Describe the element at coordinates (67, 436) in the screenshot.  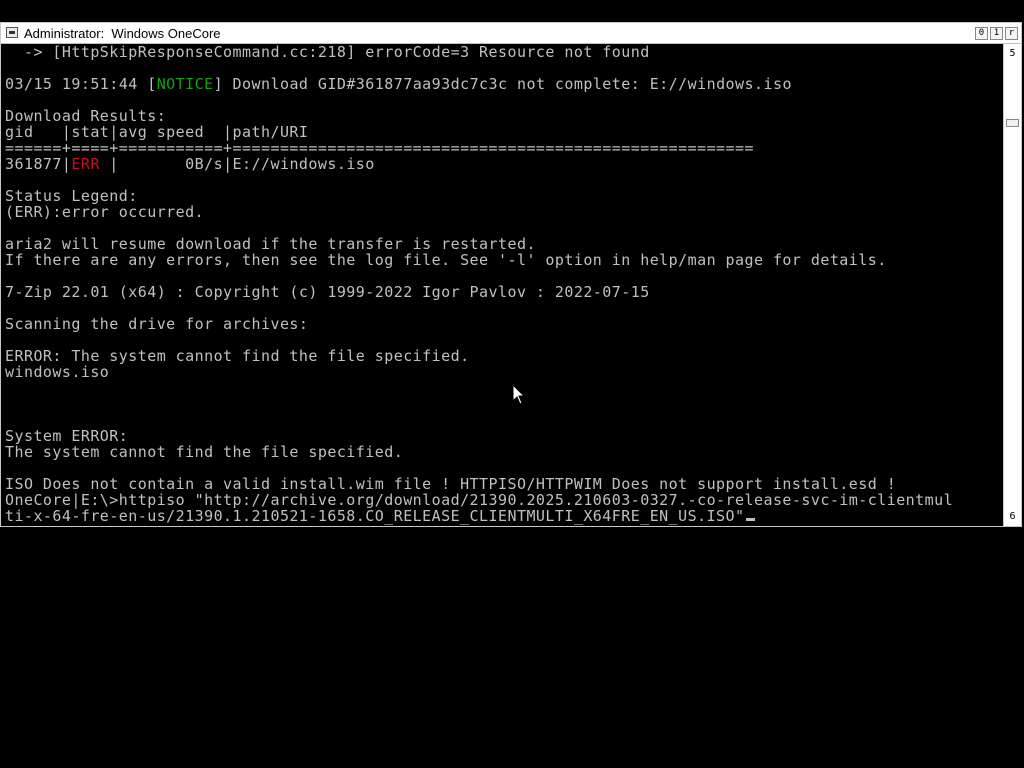
I see `console-line: System ERROR:` at that location.